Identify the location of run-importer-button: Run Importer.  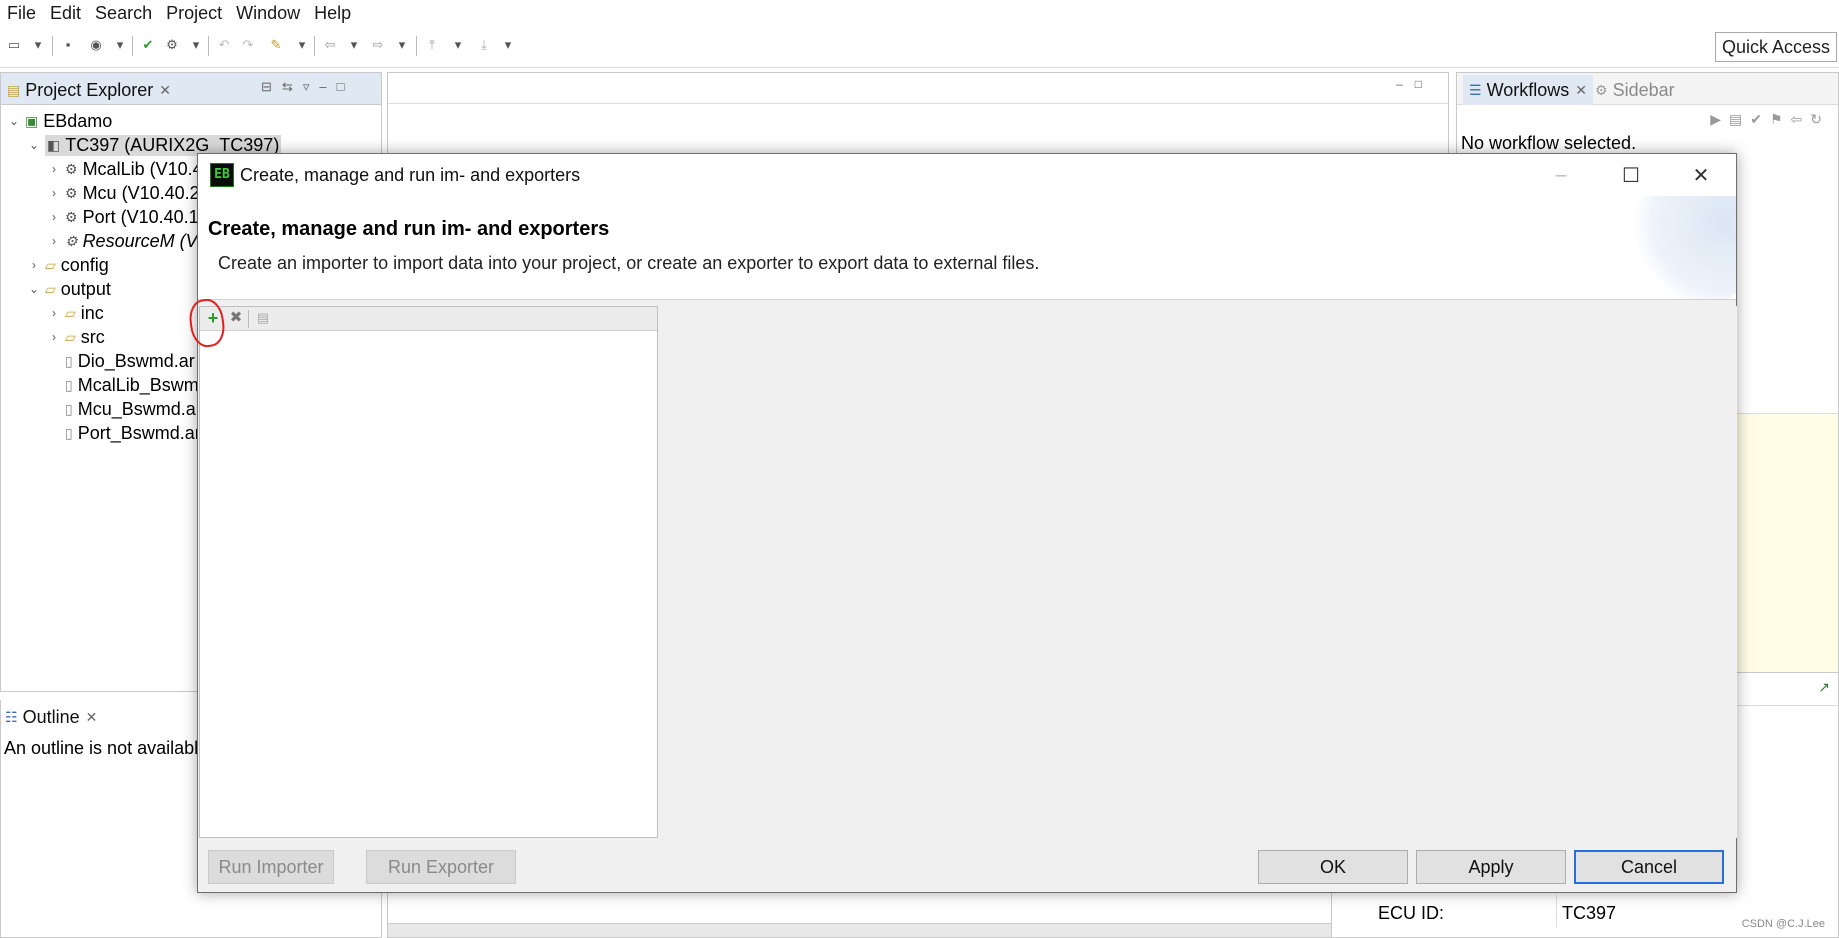
(271, 867).